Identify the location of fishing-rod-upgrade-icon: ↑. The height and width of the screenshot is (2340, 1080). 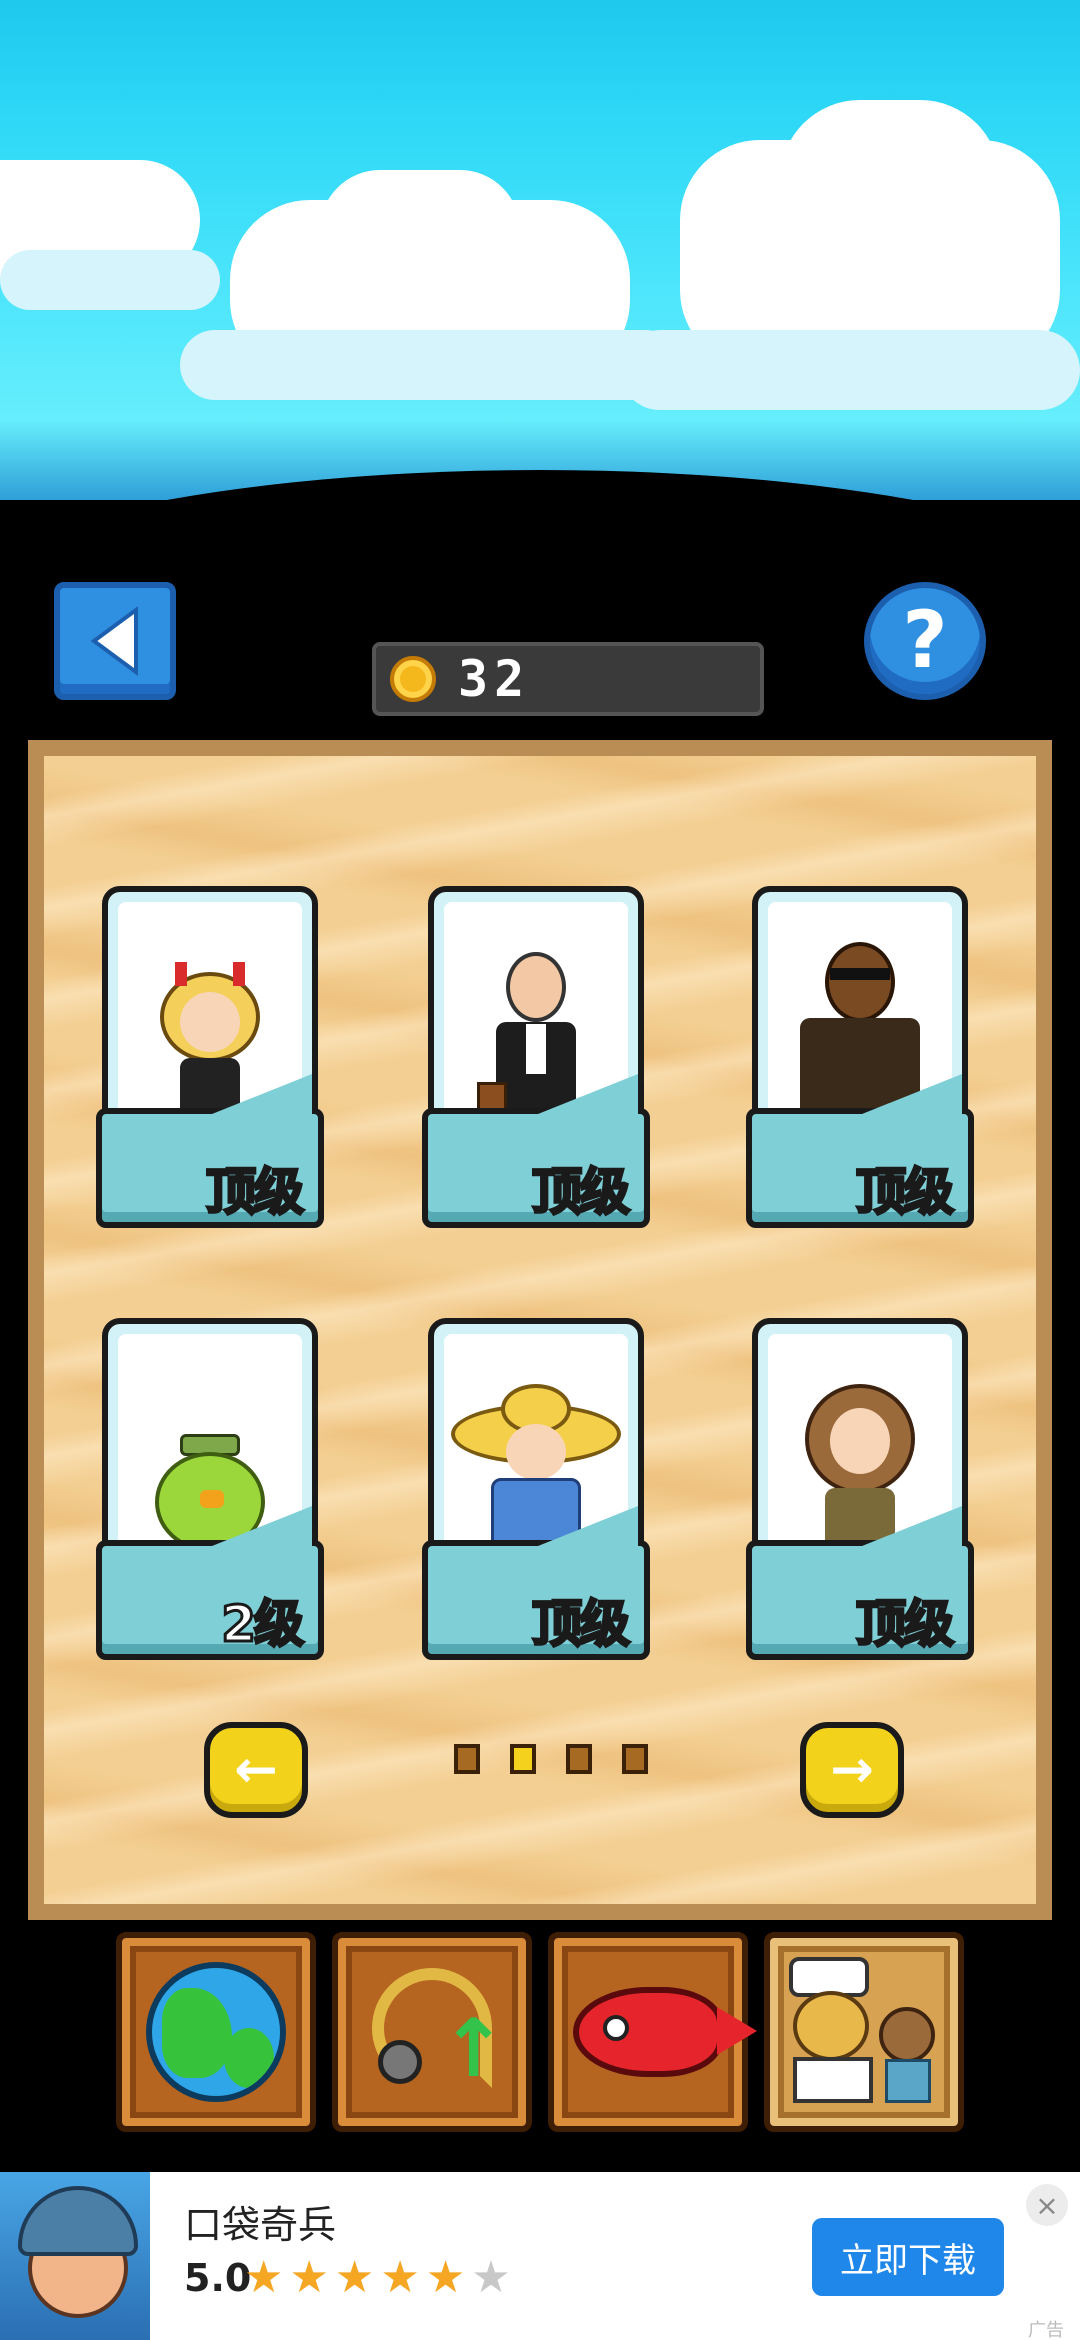
(434, 2032).